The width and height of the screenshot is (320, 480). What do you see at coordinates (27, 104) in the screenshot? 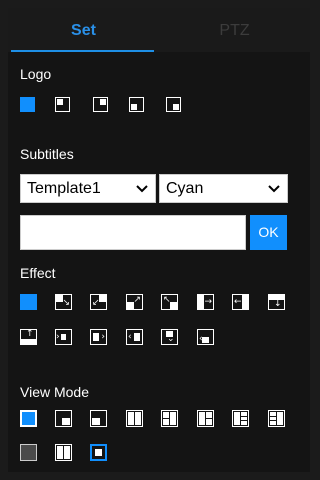
I see `logo-position-none-button` at bounding box center [27, 104].